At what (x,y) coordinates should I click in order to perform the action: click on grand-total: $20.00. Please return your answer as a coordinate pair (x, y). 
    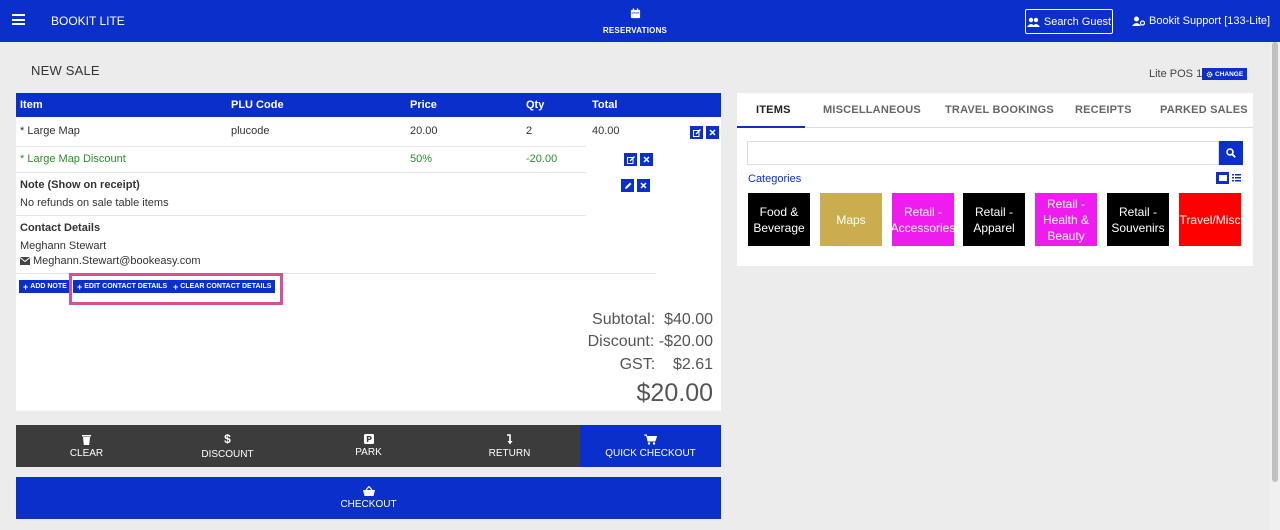
    Looking at the image, I should click on (674, 393).